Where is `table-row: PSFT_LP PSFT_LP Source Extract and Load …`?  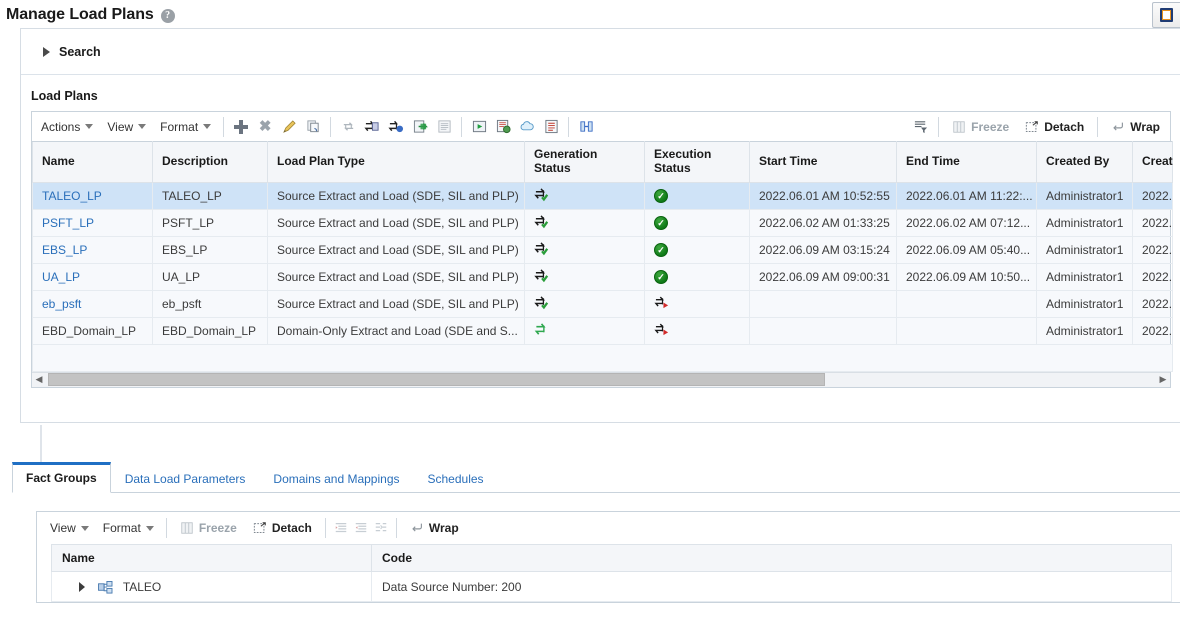 table-row: PSFT_LP PSFT_LP Source Extract and Load … is located at coordinates (602, 223).